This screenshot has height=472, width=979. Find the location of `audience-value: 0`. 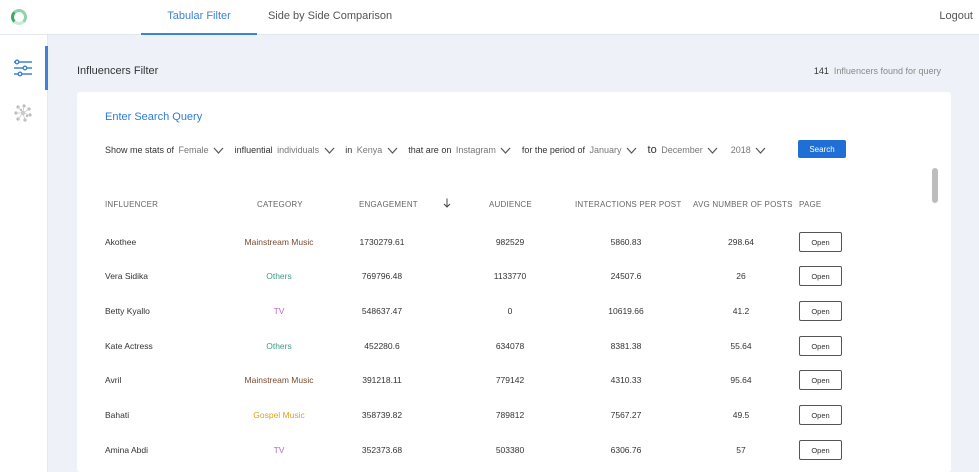

audience-value: 0 is located at coordinates (510, 311).